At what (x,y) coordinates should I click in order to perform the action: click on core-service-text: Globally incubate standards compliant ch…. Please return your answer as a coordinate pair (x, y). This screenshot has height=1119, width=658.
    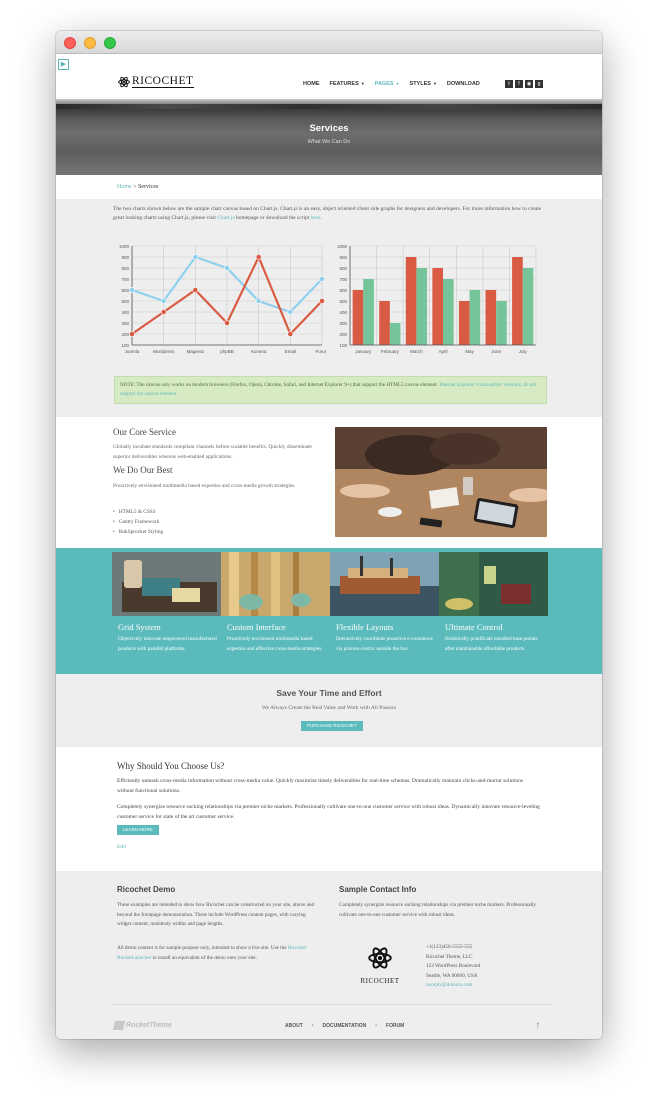
    Looking at the image, I should click on (212, 452).